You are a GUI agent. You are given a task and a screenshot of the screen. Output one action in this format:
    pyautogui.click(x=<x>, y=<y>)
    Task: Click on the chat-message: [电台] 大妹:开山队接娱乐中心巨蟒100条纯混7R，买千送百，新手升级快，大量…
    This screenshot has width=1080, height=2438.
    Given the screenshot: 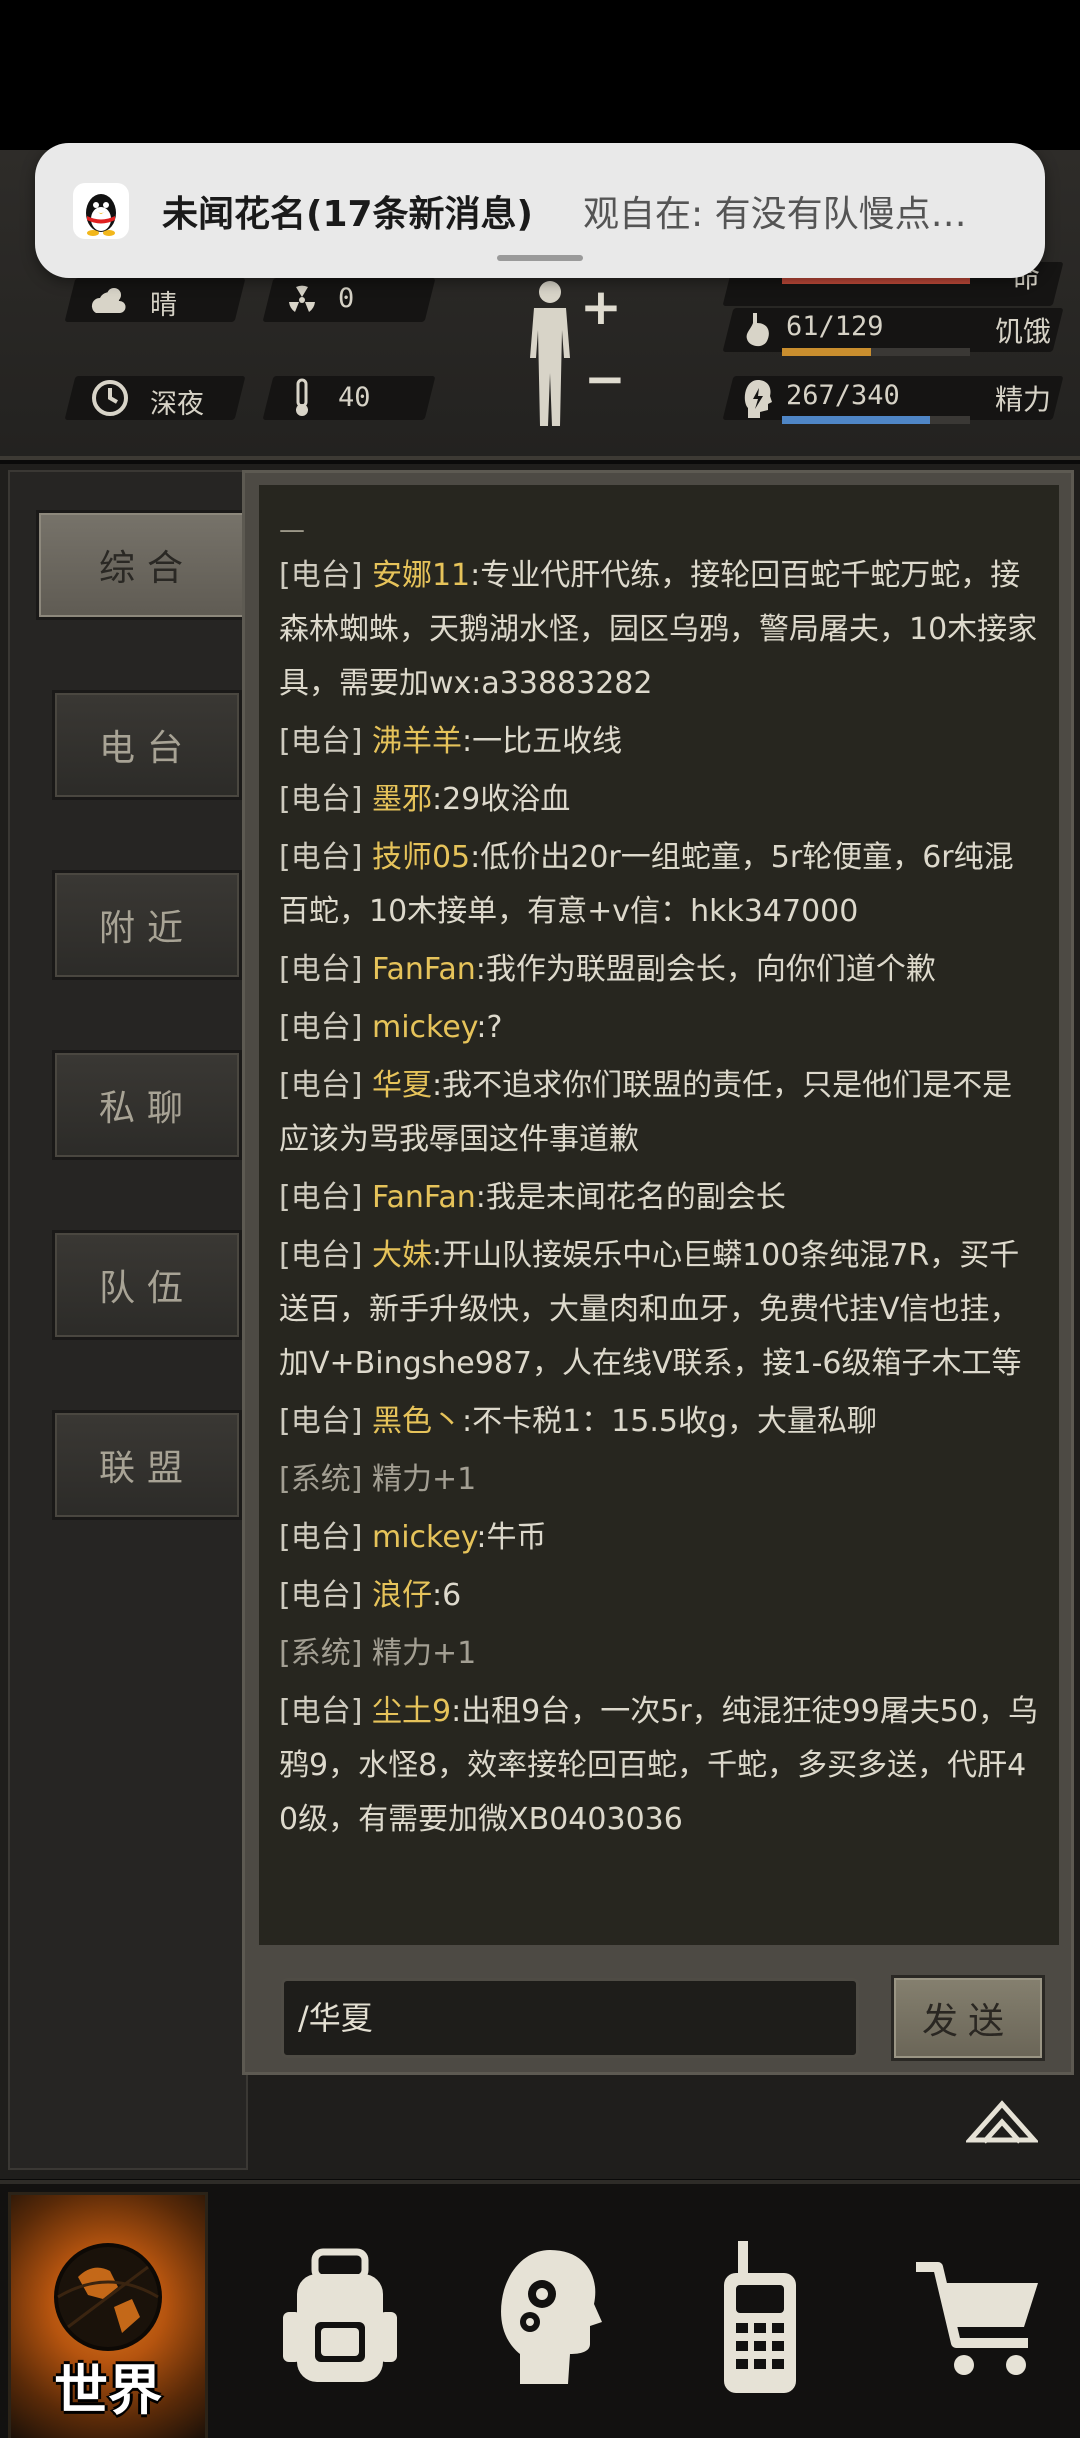 What is the action you would take?
    pyautogui.click(x=660, y=1310)
    